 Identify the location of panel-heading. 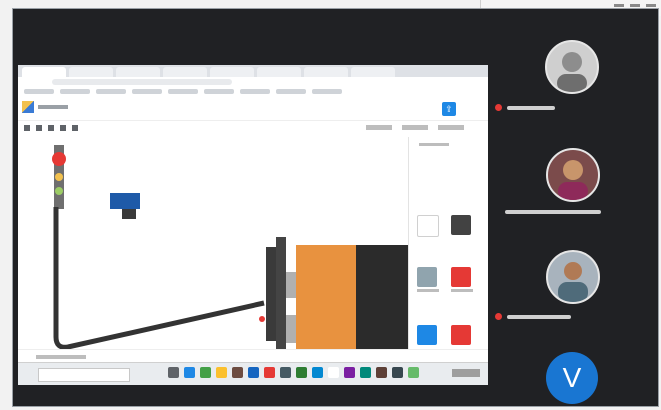
(434, 144).